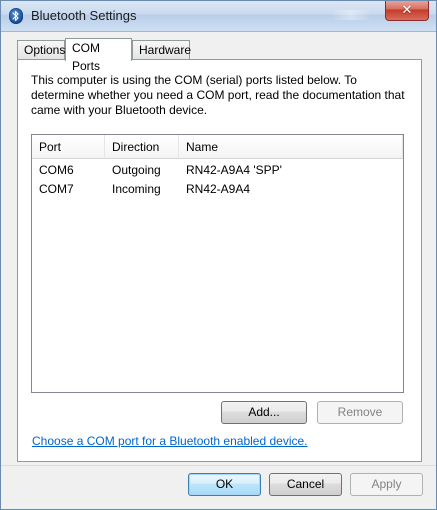  What do you see at coordinates (222, 55) in the screenshot?
I see `tab-strip: Options COM Ports Hardware` at bounding box center [222, 55].